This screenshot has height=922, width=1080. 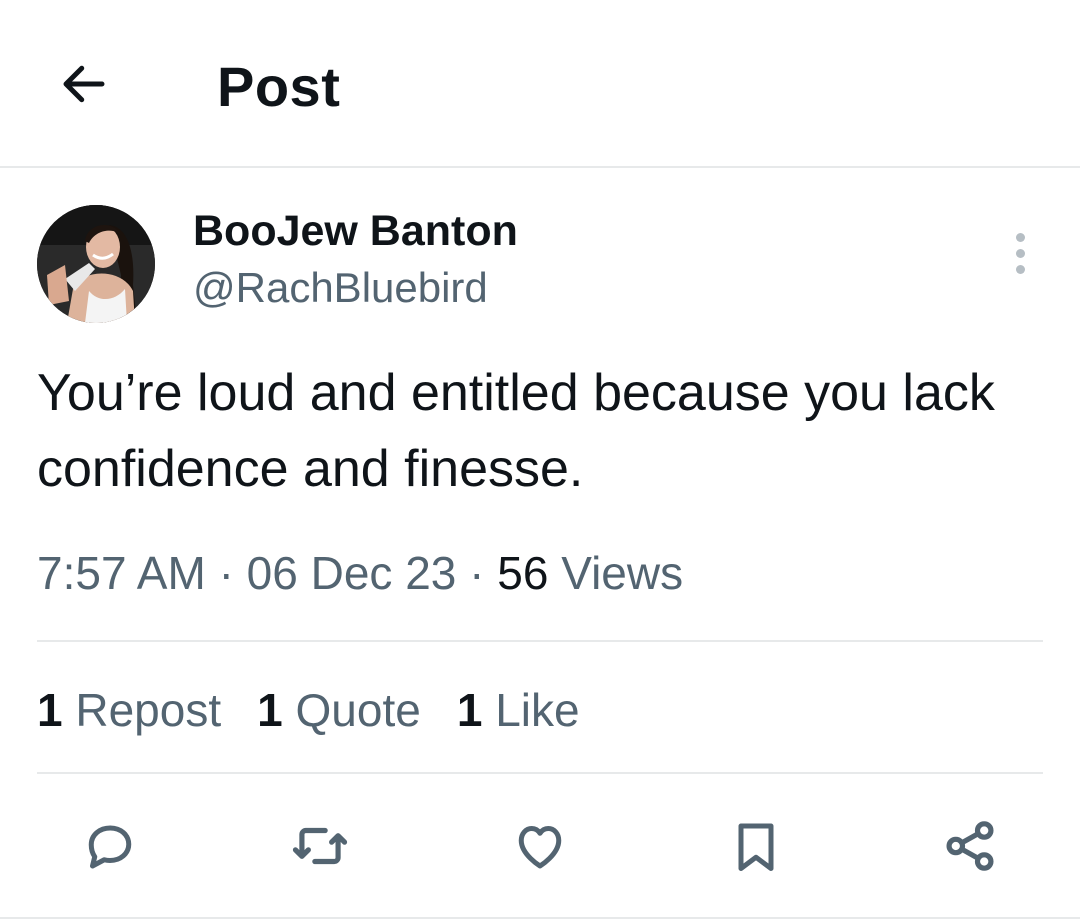 I want to click on likes-stat: 1 Like, so click(x=518, y=710).